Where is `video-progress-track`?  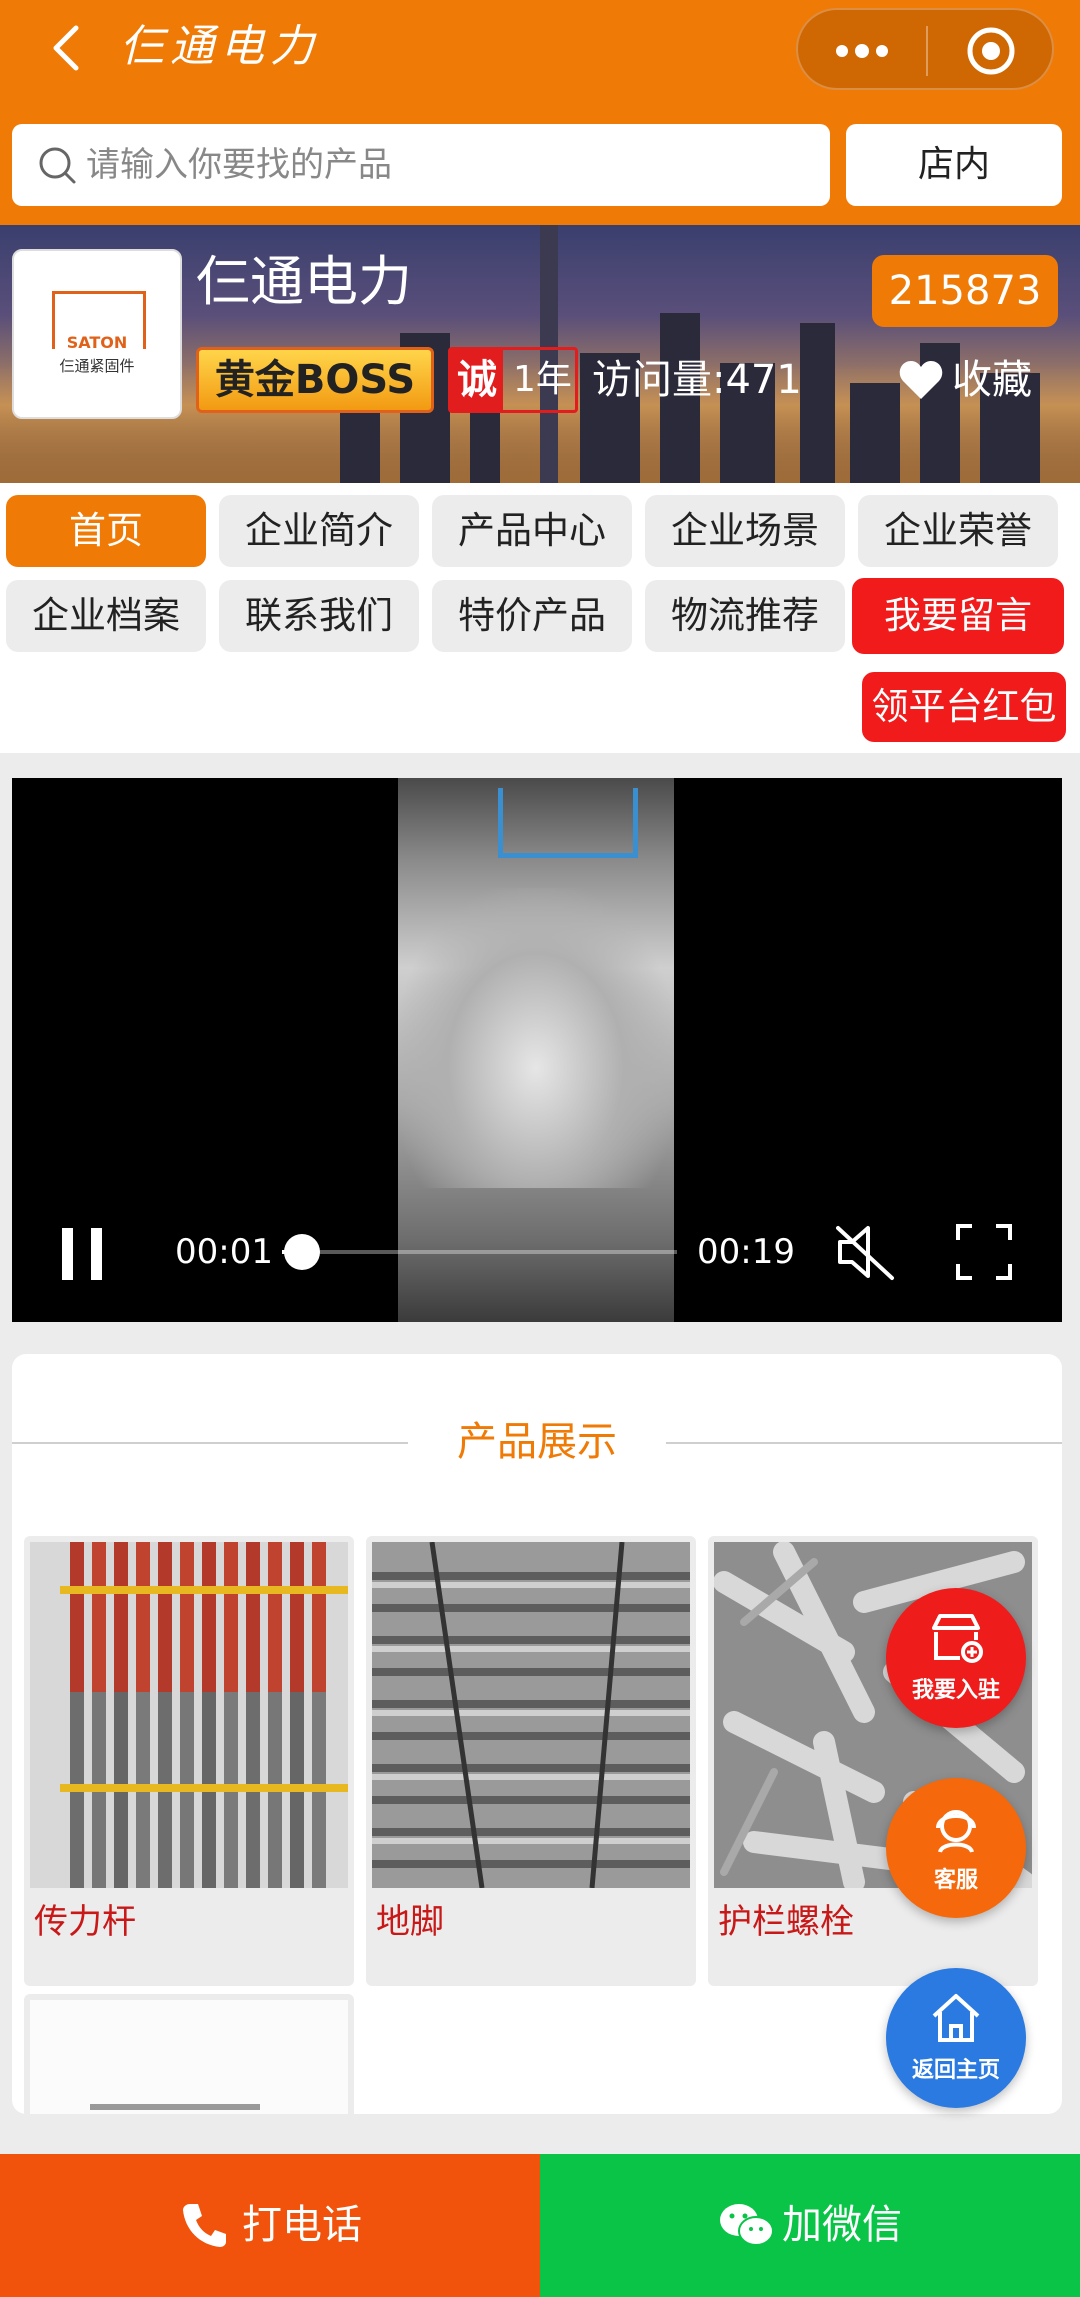 video-progress-track is located at coordinates (479, 1252).